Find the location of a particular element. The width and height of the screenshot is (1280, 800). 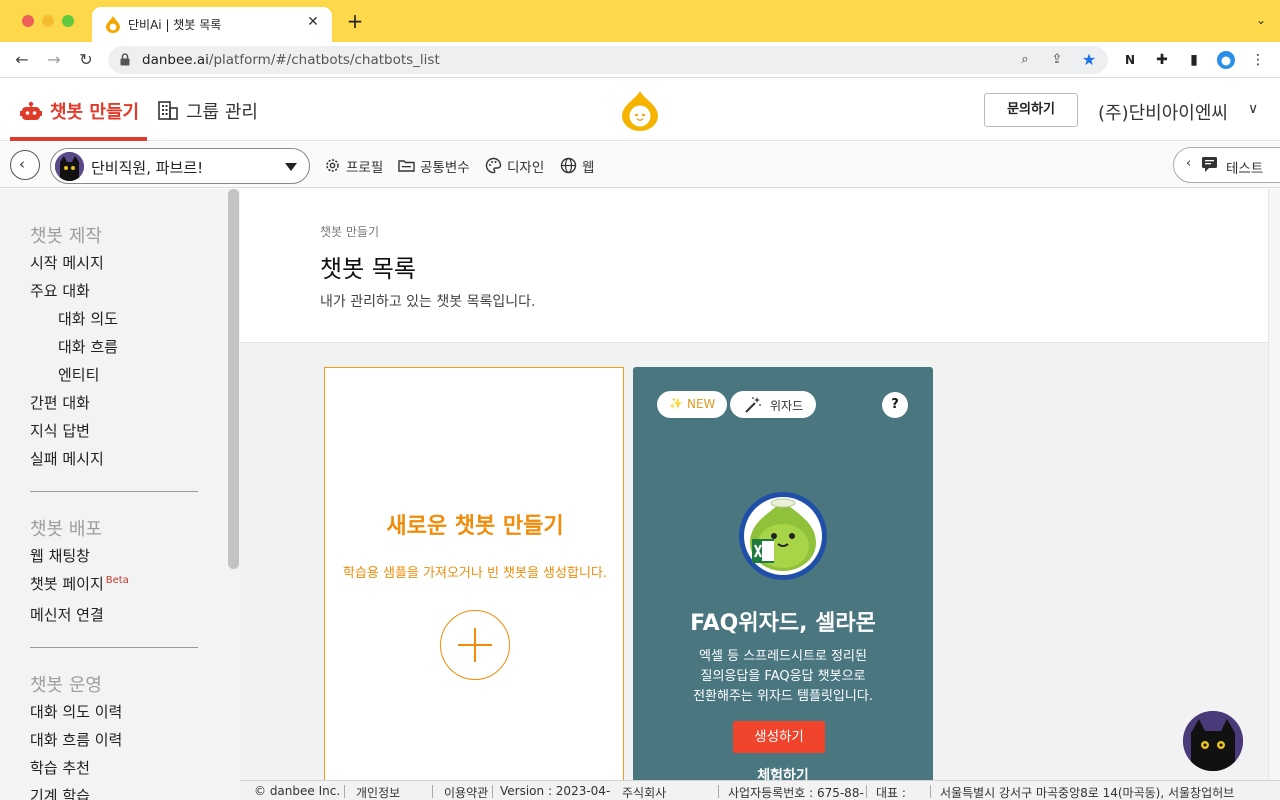

new-tab-button: + is located at coordinates (355, 21).